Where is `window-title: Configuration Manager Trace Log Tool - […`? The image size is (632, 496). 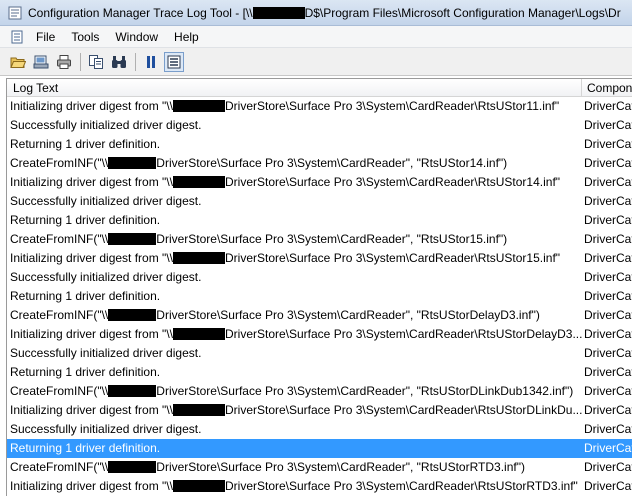 window-title: Configuration Manager Trace Log Tool - [… is located at coordinates (324, 13).